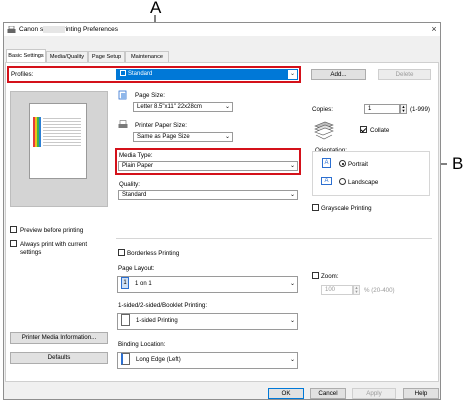  Describe the element at coordinates (147, 56) in the screenshot. I see `tab-maintenance: Maintenance` at that location.